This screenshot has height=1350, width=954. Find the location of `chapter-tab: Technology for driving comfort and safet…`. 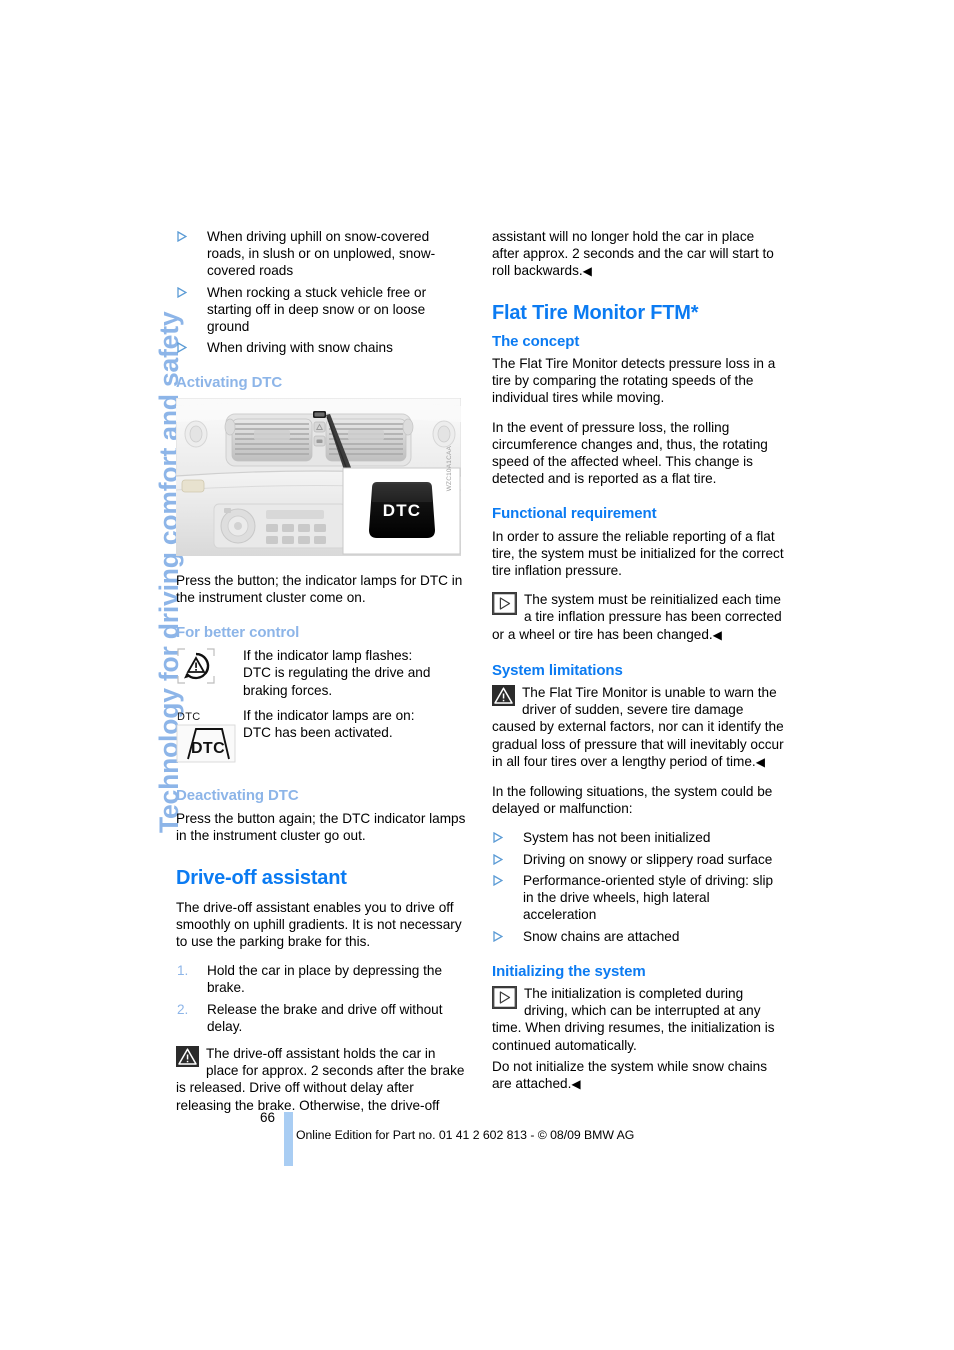

chapter-tab: Technology for driving comfort and safet… is located at coordinates (151, 530).